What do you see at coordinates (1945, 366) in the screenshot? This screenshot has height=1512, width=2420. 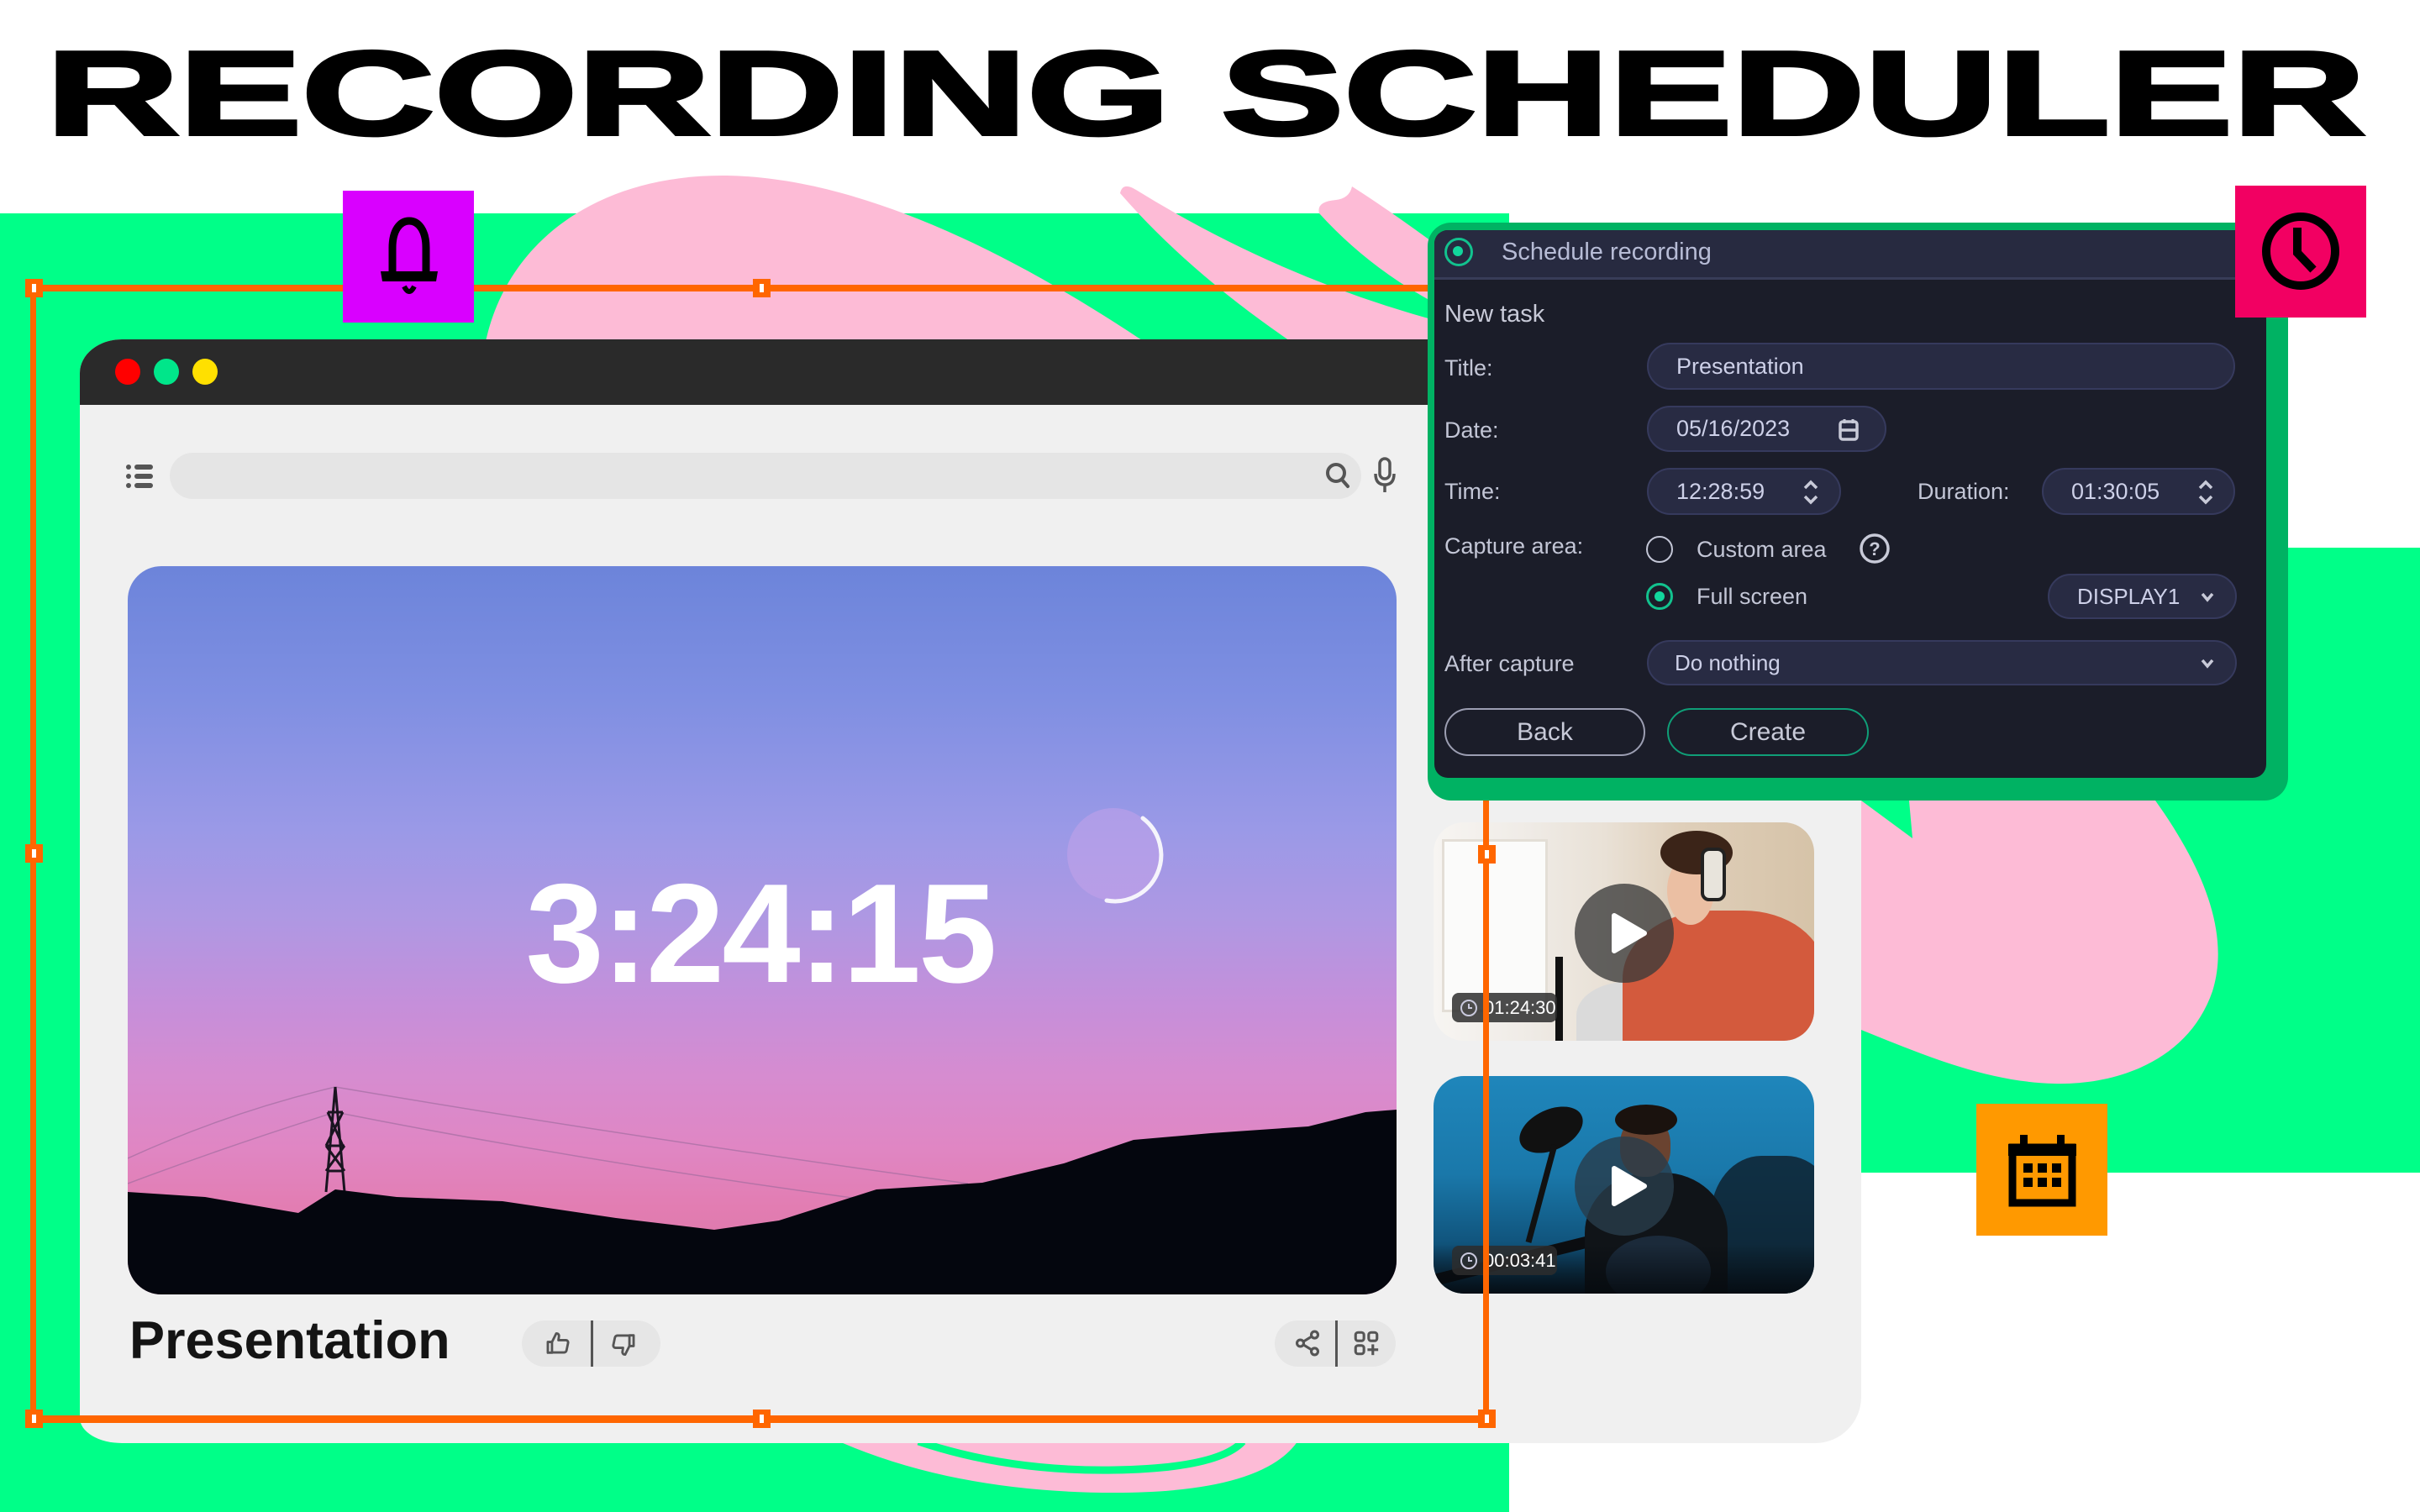 I see `title-input` at bounding box center [1945, 366].